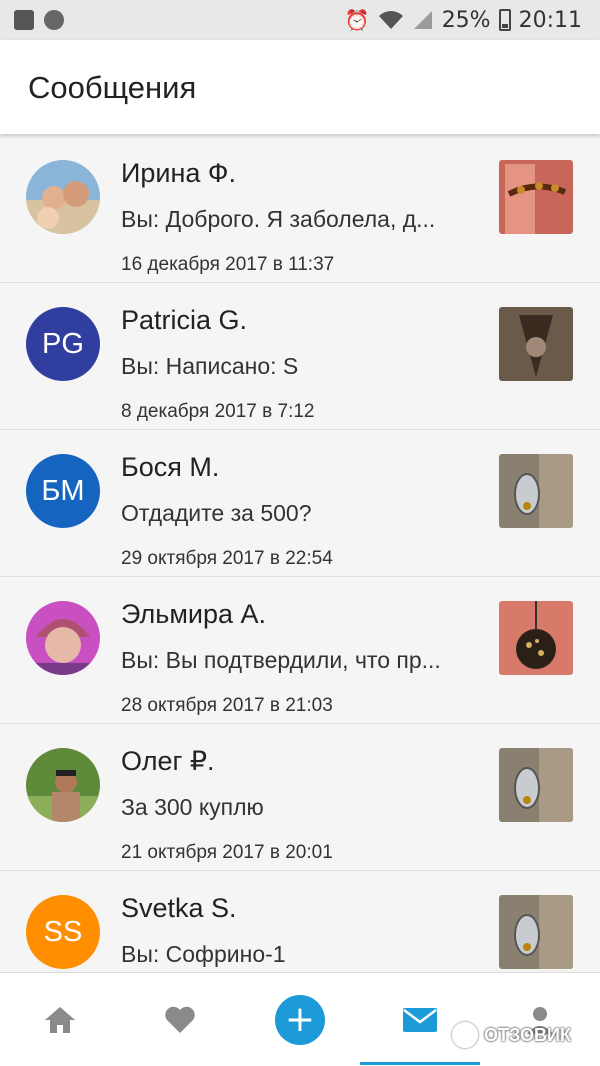 This screenshot has width=600, height=1066. Describe the element at coordinates (390, 20) in the screenshot. I see `wifi-icon` at that location.